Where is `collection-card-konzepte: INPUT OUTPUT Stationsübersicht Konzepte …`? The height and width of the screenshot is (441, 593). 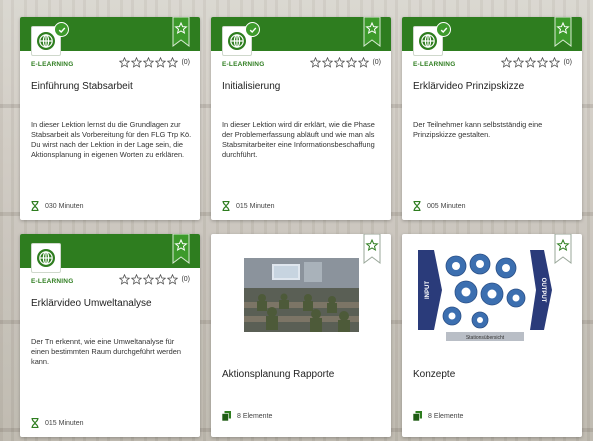
collection-card-konzepte: INPUT OUTPUT Stationsübersicht Konzepte … is located at coordinates (492, 335).